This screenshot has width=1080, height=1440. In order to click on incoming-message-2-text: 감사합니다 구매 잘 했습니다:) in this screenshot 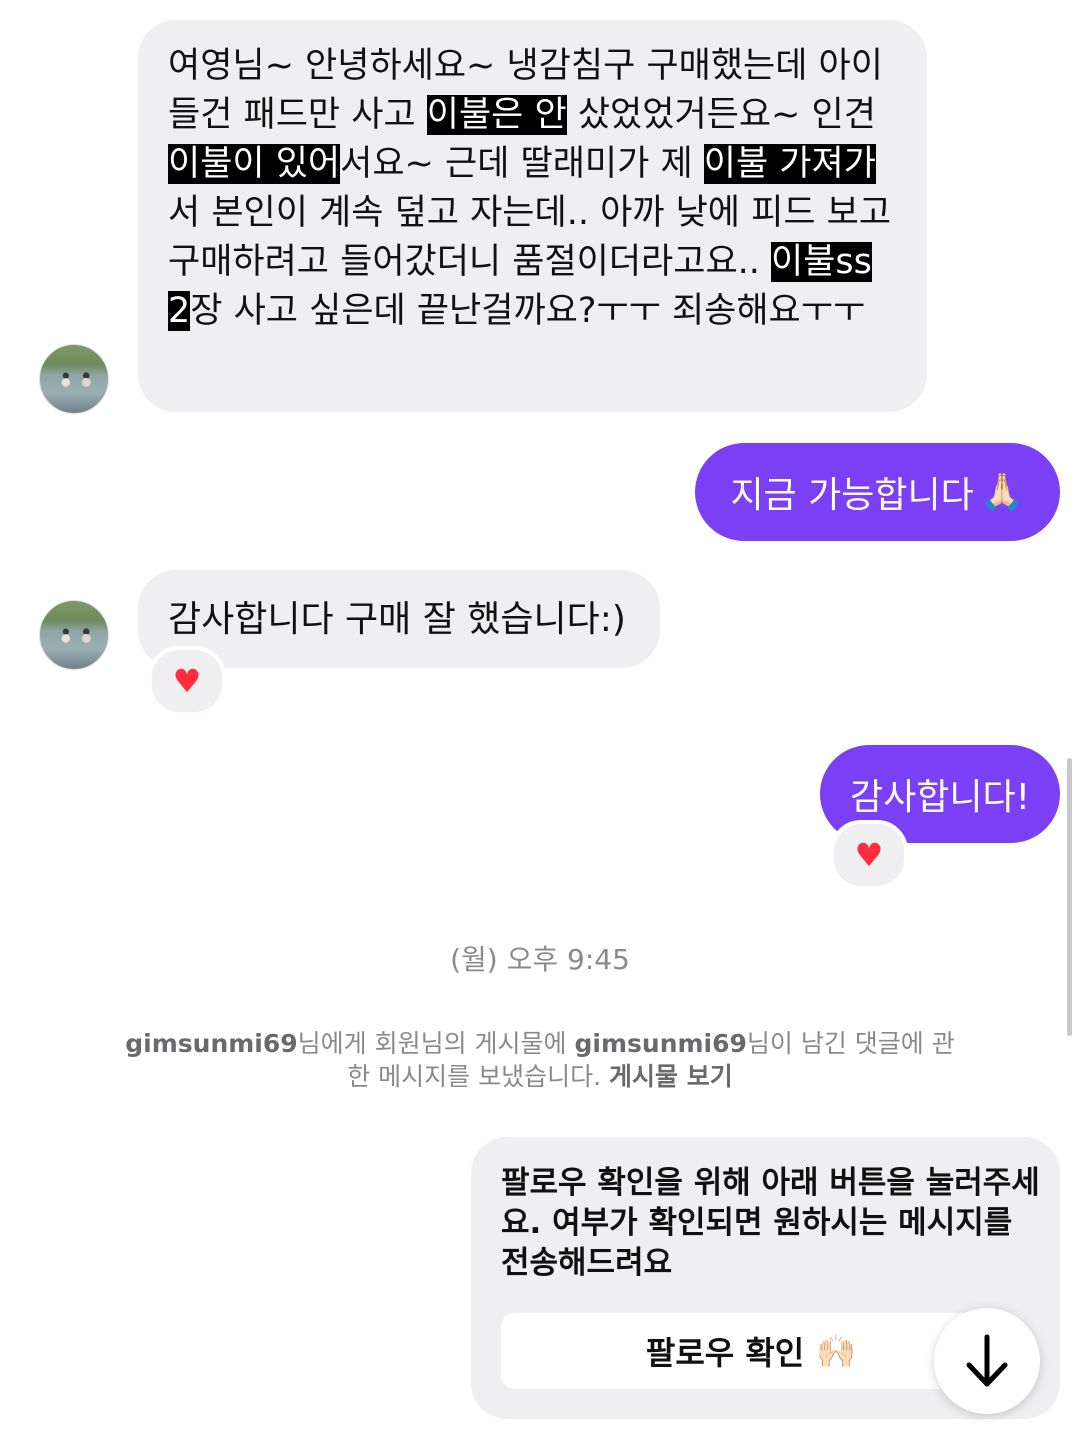, I will do `click(397, 619)`.